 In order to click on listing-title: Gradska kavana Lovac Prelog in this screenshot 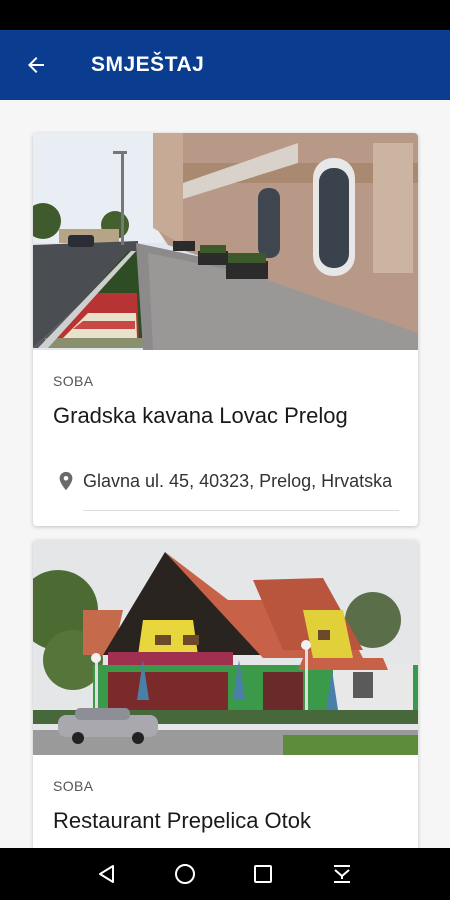, I will do `click(200, 415)`.